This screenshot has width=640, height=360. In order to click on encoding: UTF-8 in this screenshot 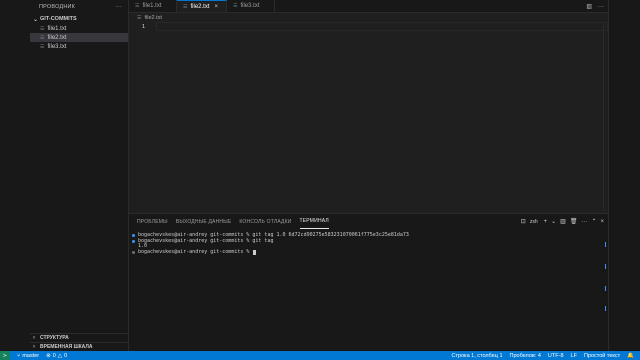, I will do `click(556, 356)`.